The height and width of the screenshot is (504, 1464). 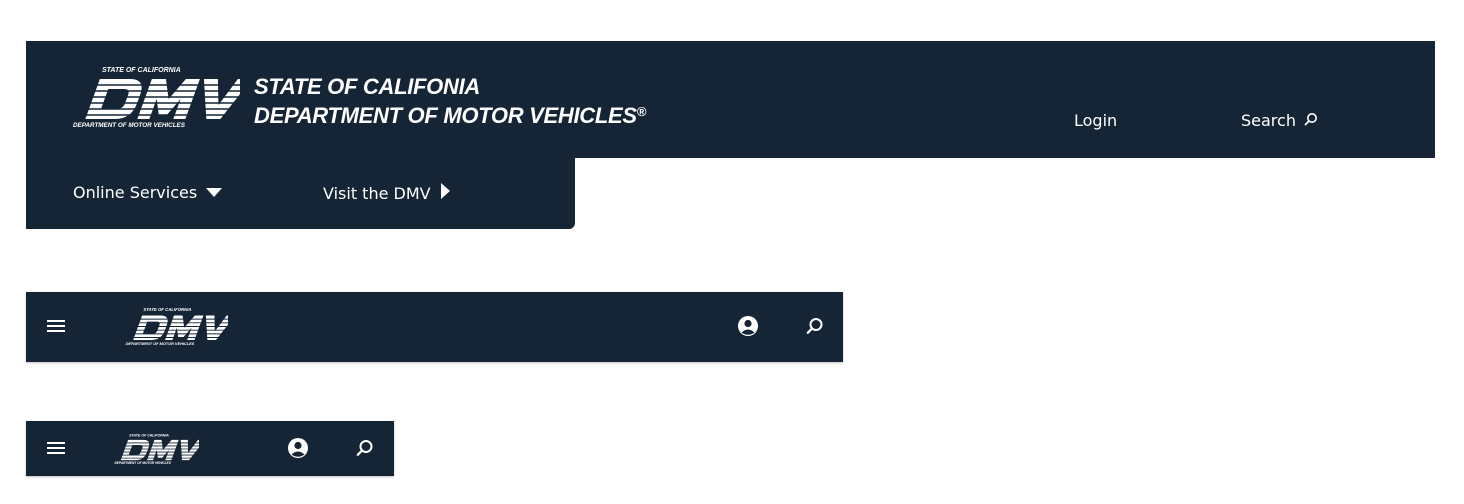 What do you see at coordinates (367, 86) in the screenshot?
I see `agency-name-line1: STATE OF CALIFONIA` at bounding box center [367, 86].